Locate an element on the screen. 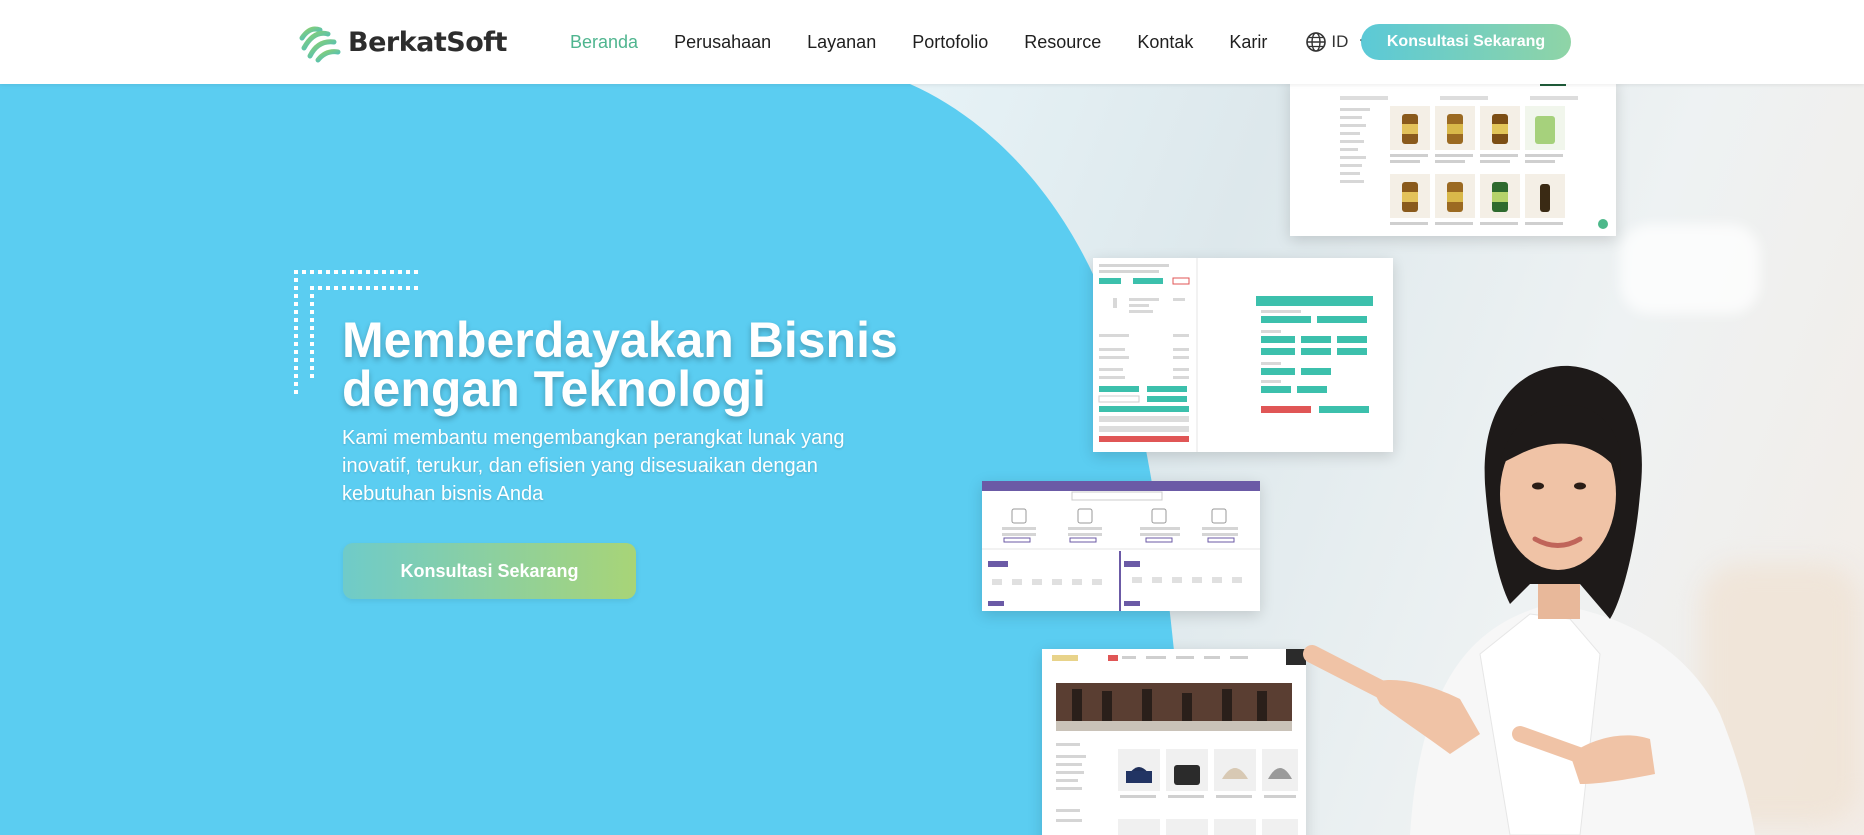  smiling-woman-pointing-image is located at coordinates (1529, 600).